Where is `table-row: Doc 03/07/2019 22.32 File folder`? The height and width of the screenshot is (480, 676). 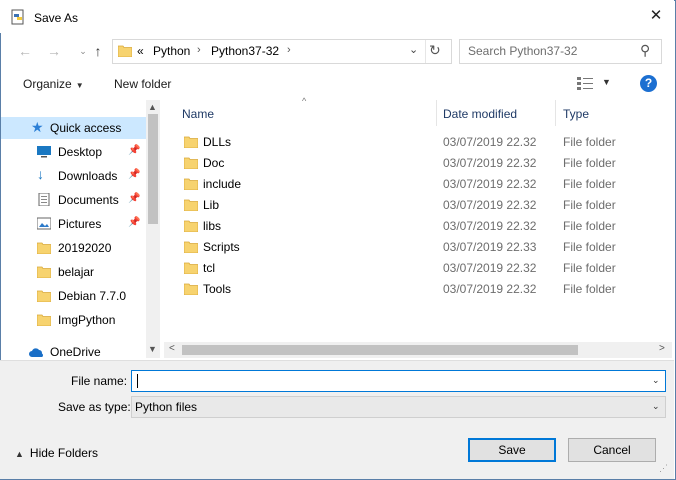
table-row: Doc 03/07/2019 22.32 File folder is located at coordinates (418, 162).